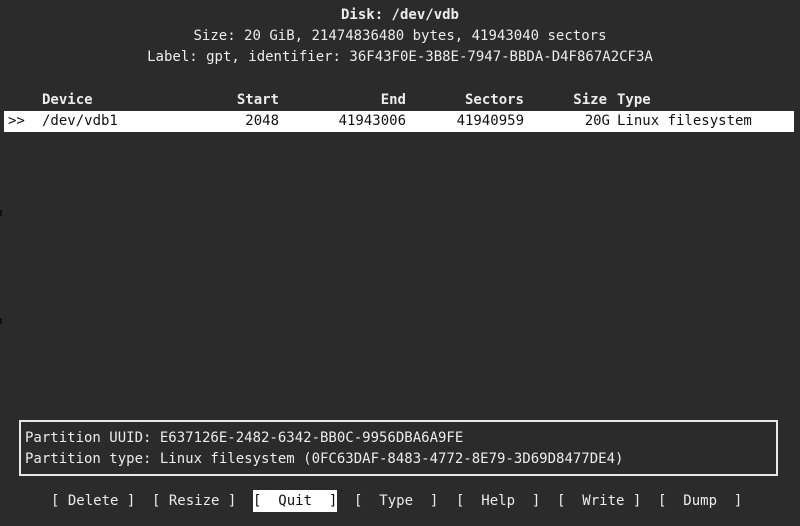 The image size is (800, 526). What do you see at coordinates (67, 100) in the screenshot?
I see `column-device: Device` at bounding box center [67, 100].